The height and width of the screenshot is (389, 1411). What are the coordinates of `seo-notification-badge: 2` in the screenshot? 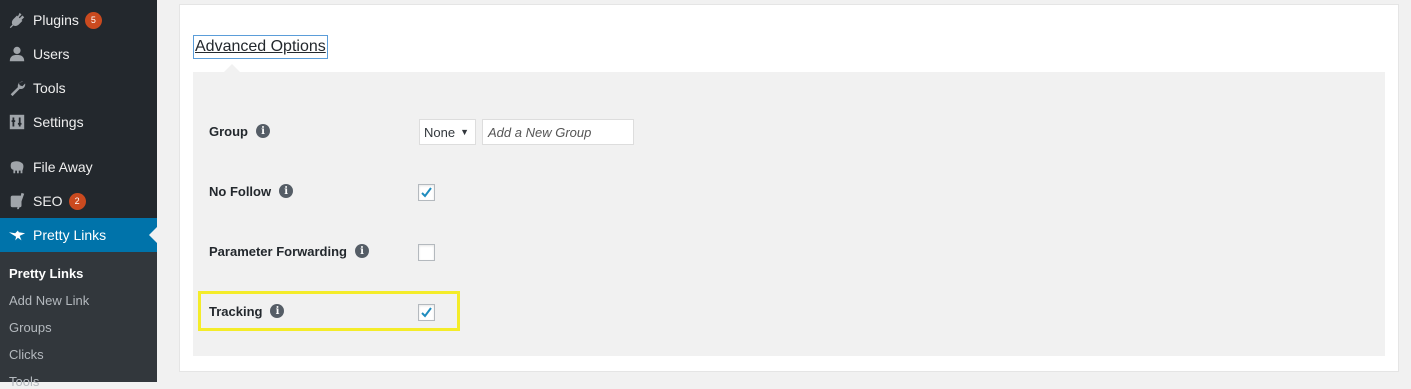 It's located at (77, 201).